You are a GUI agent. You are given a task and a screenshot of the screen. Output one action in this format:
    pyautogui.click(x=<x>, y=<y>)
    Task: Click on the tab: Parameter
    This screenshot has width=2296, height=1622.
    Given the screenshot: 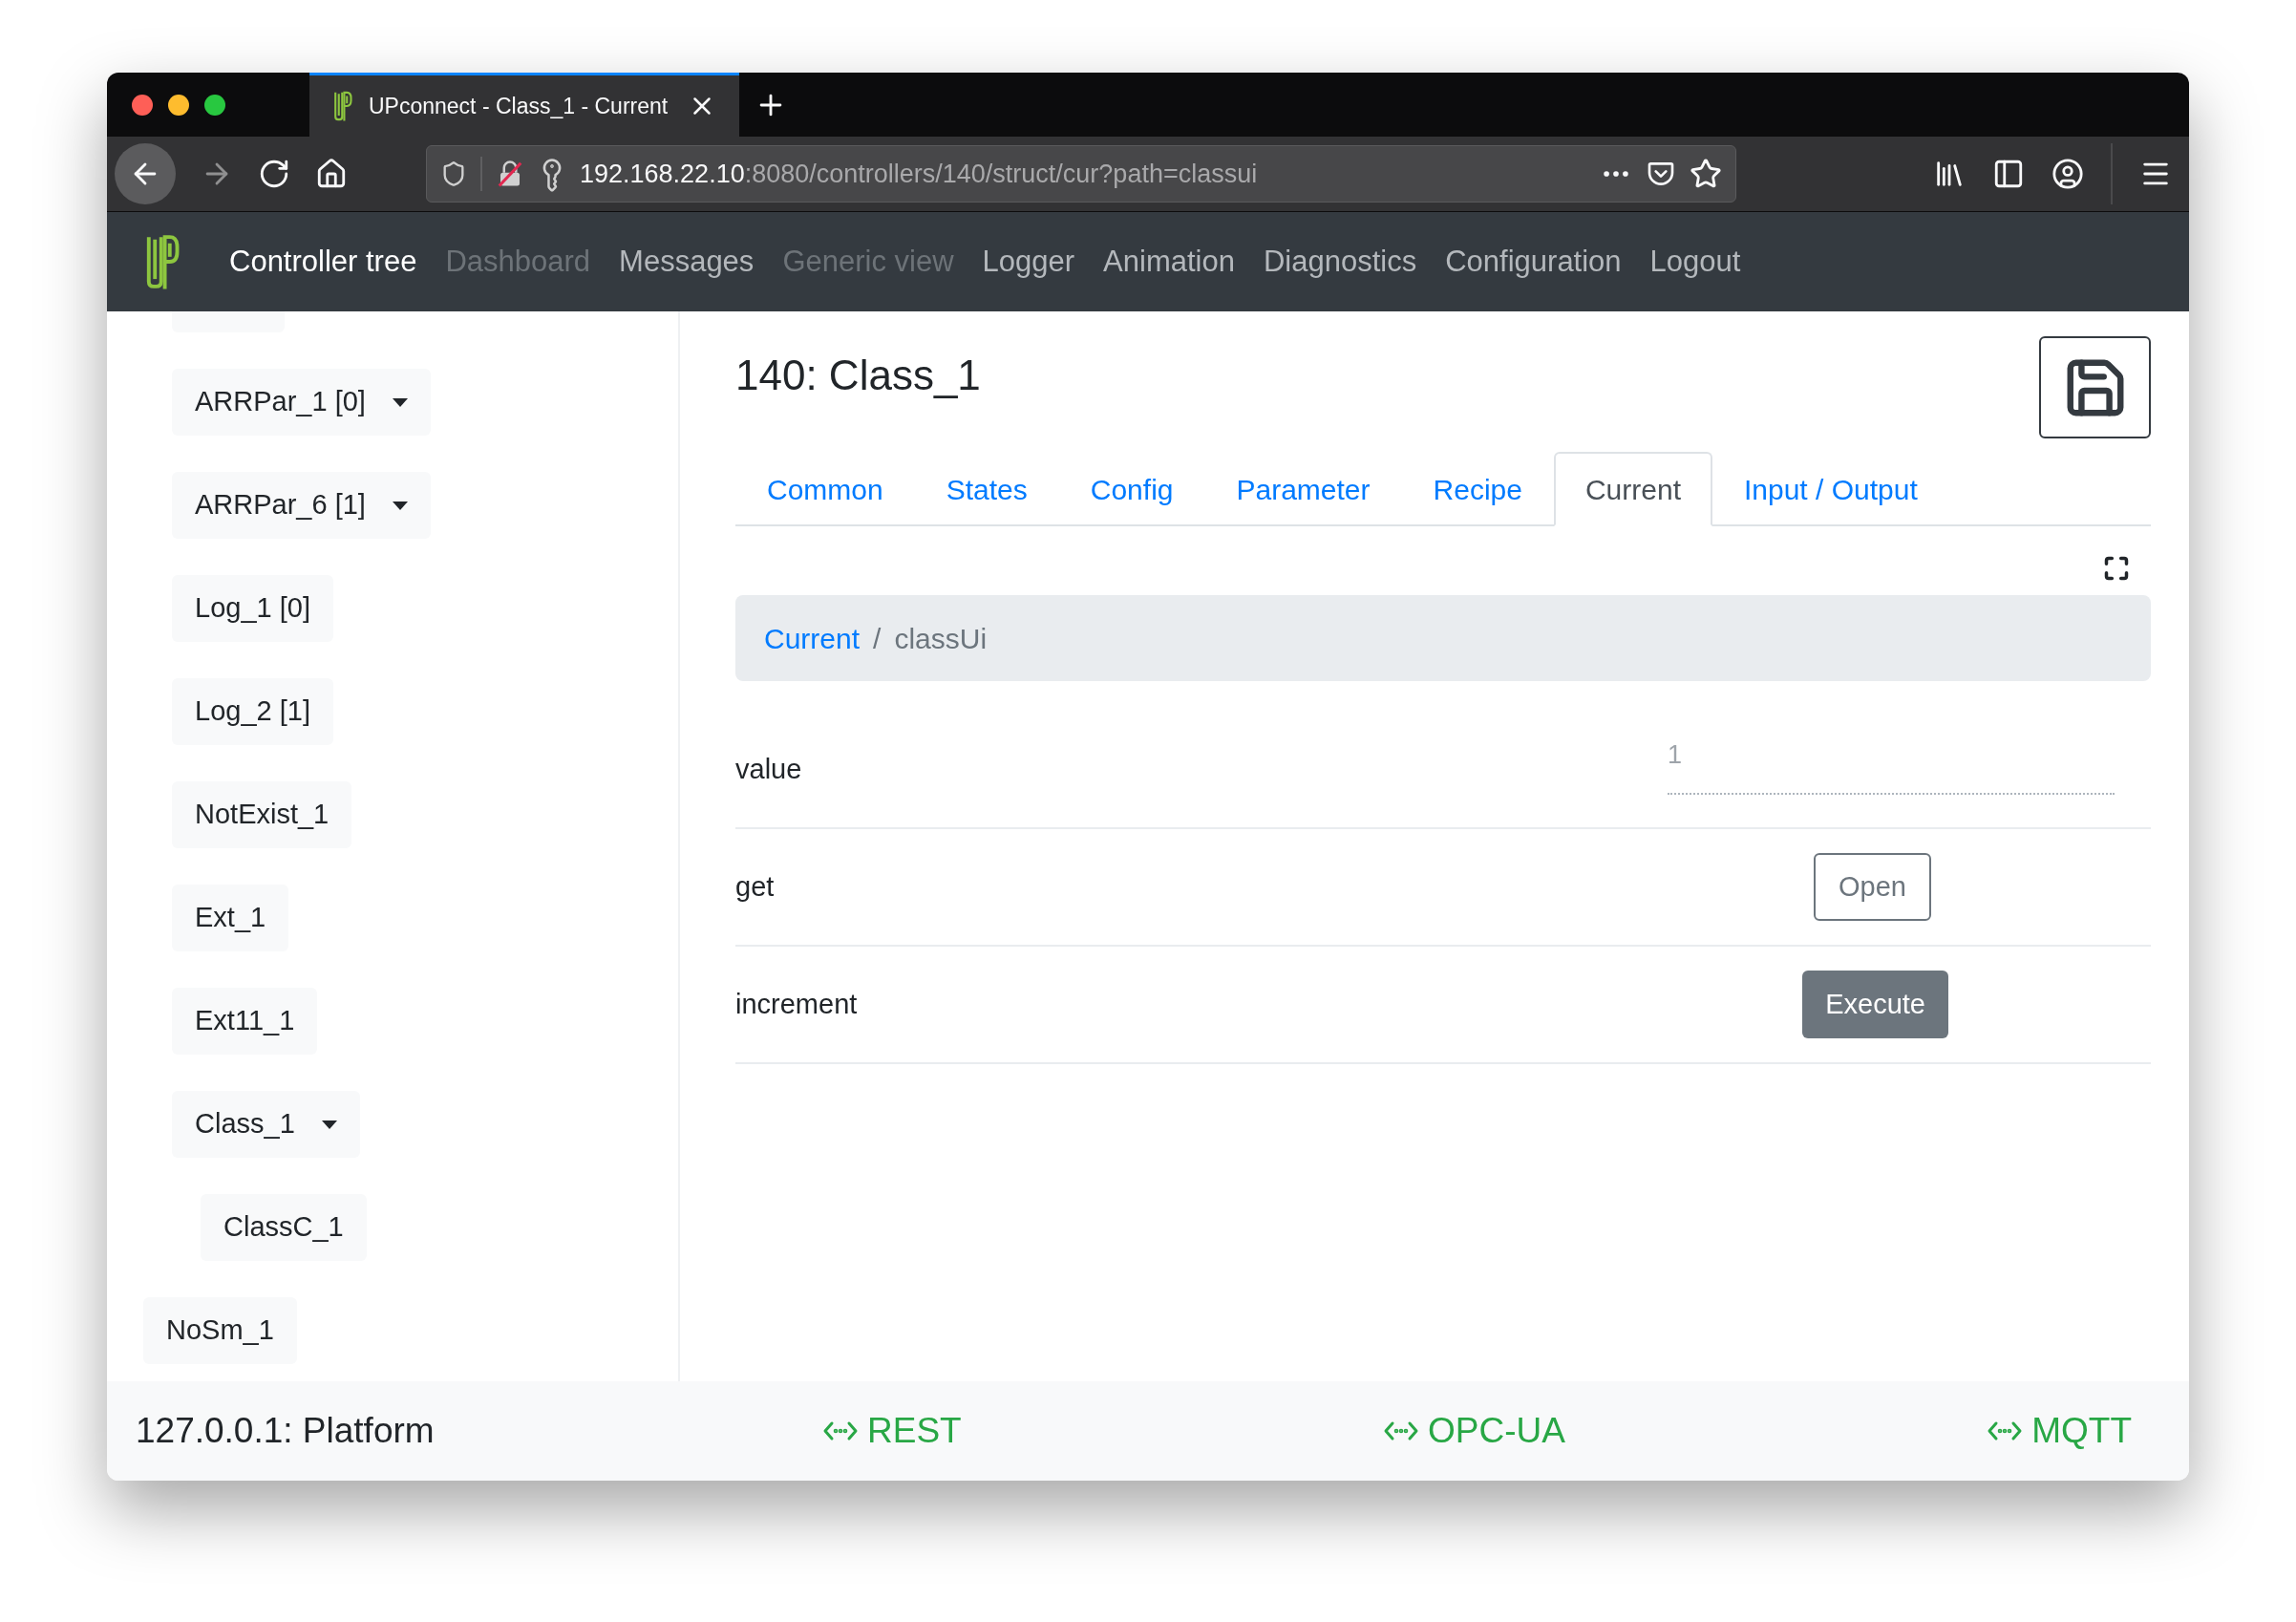 What is the action you would take?
    pyautogui.click(x=1303, y=489)
    